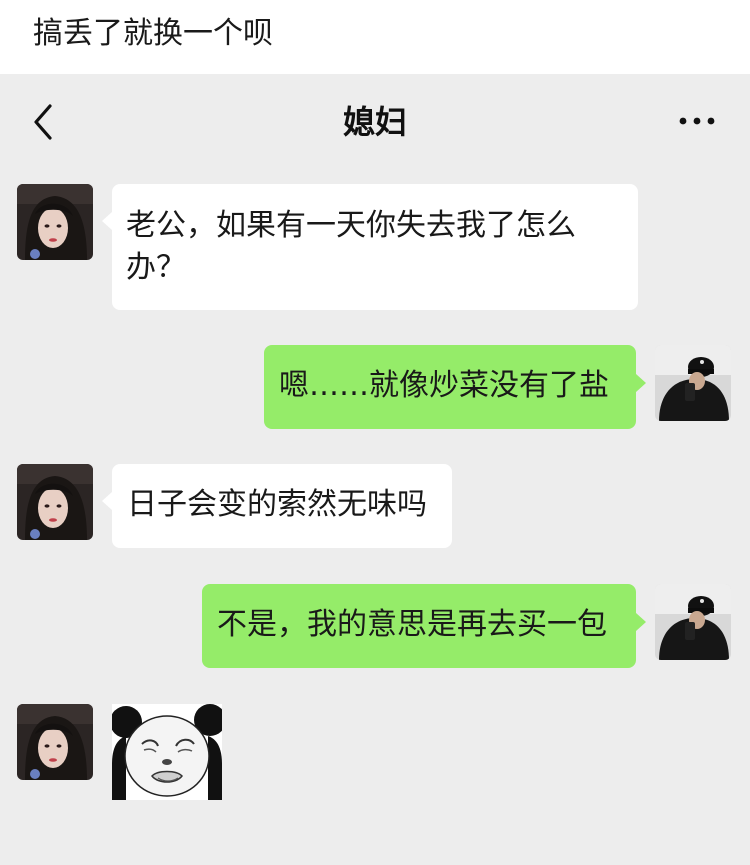 Image resolution: width=750 pixels, height=865 pixels. I want to click on chat-title: 媳妇, so click(374, 122).